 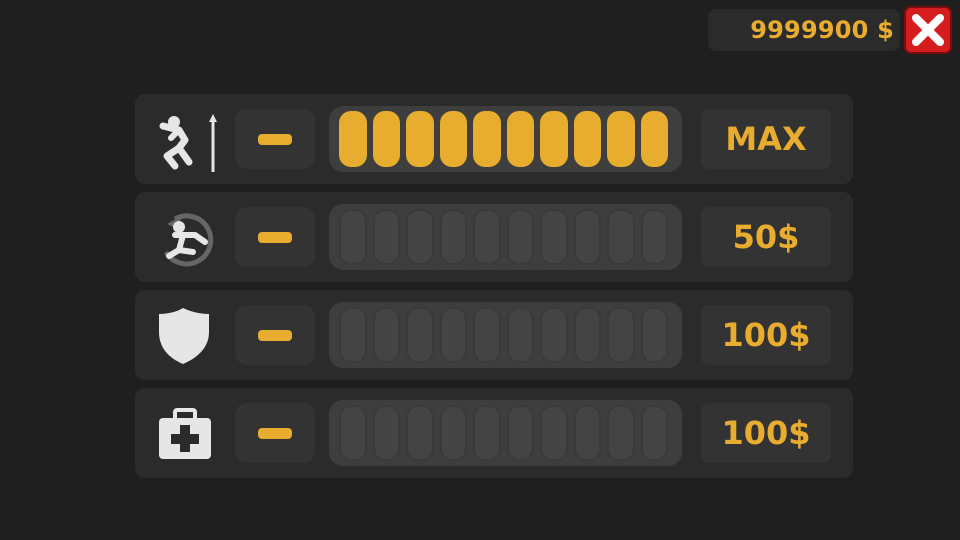 I want to click on money-display: 9999900 $, so click(x=804, y=30).